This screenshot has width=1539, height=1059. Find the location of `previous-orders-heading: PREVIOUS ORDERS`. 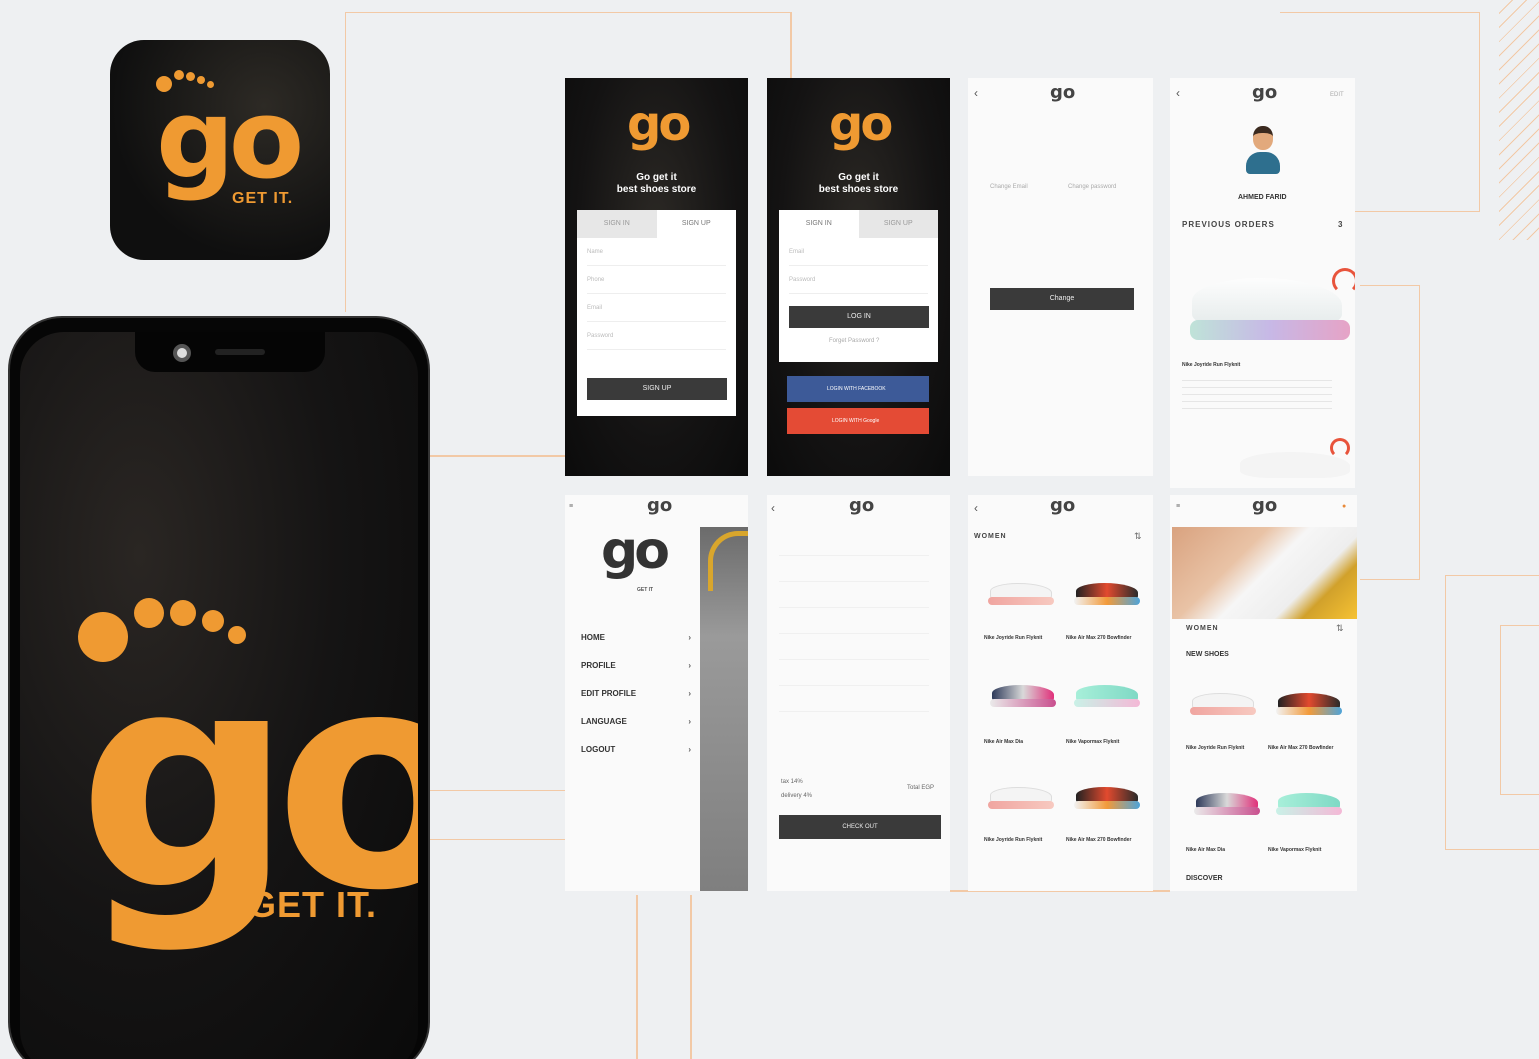

previous-orders-heading: PREVIOUS ORDERS is located at coordinates (1228, 224).